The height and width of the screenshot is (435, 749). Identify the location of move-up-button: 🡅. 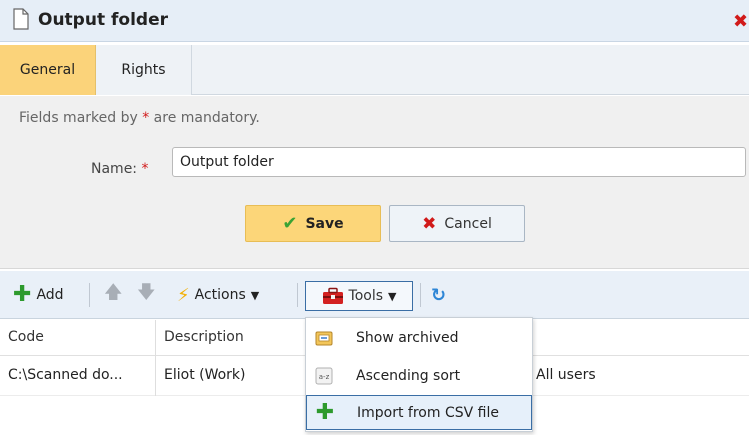
(113, 294).